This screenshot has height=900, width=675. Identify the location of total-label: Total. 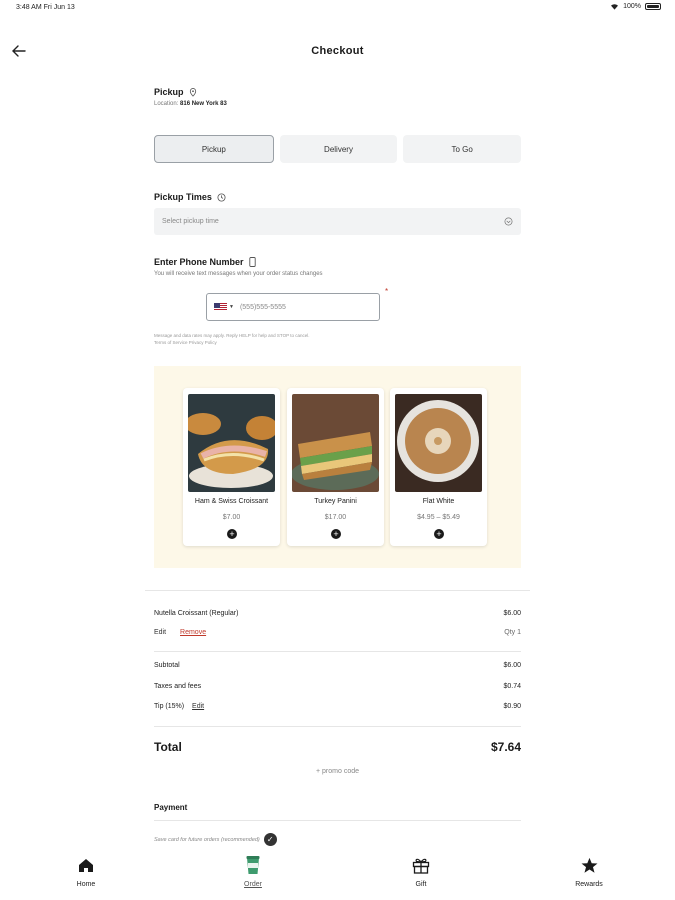
(168, 747).